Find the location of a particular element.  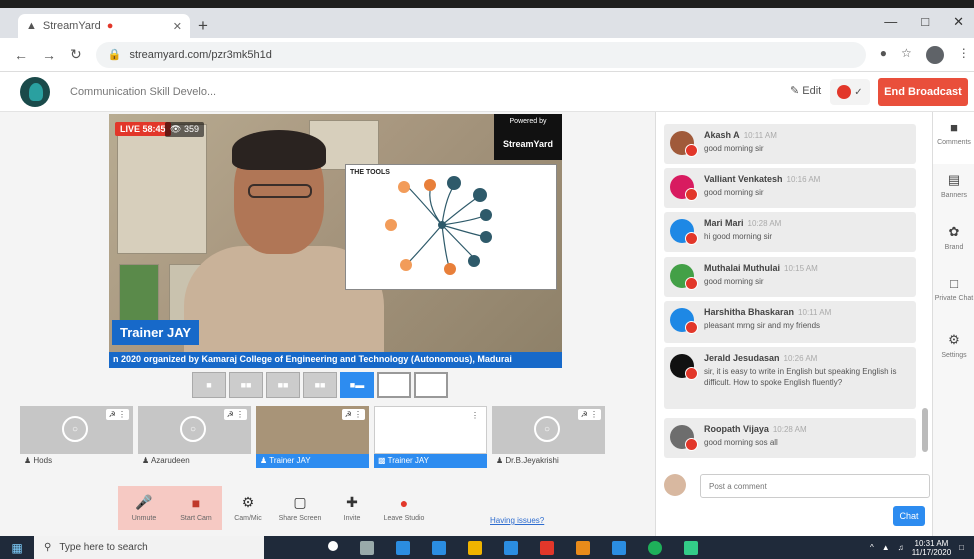

close-tab-icon: ✕ is located at coordinates (177, 26).